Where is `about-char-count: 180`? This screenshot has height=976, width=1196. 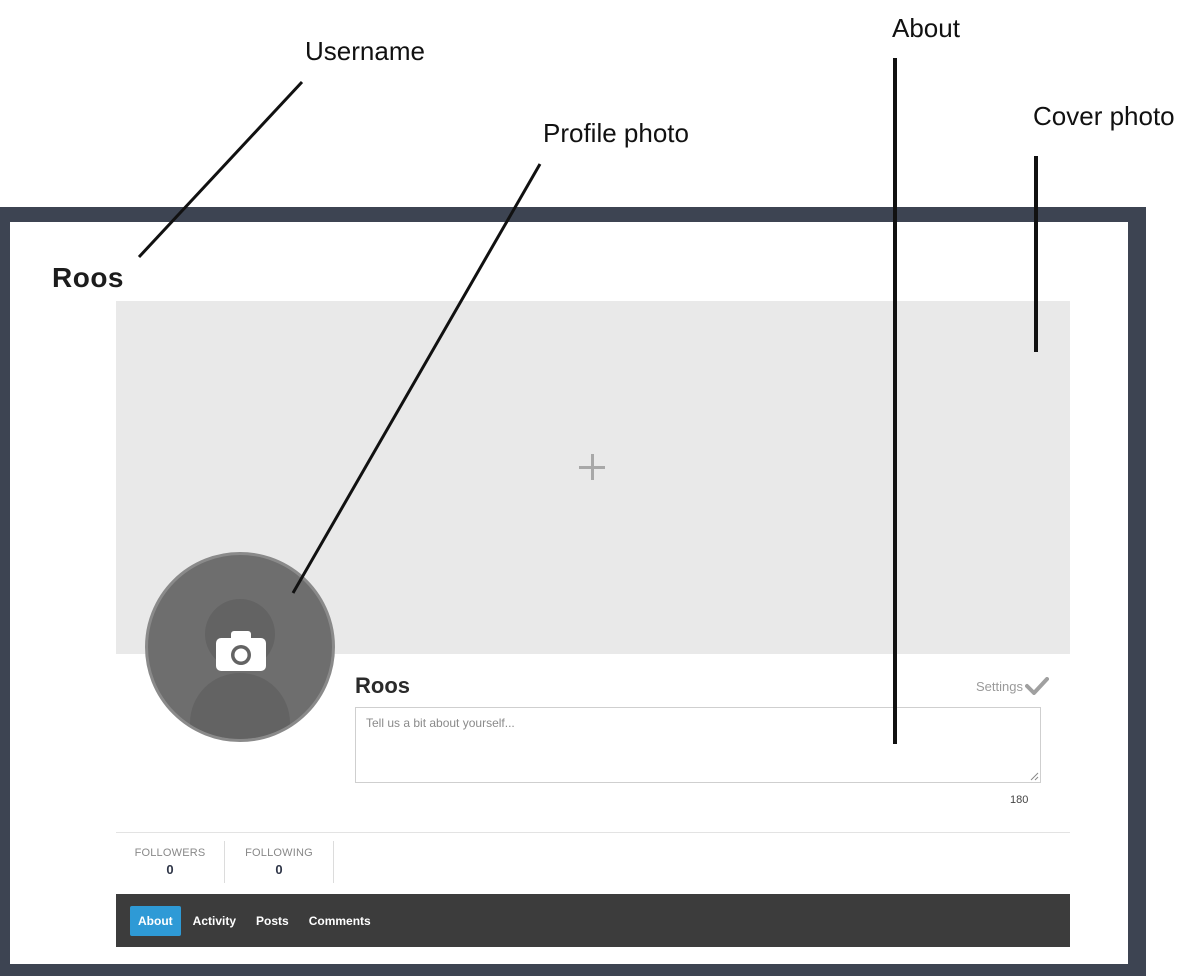
about-char-count: 180 is located at coordinates (1019, 800).